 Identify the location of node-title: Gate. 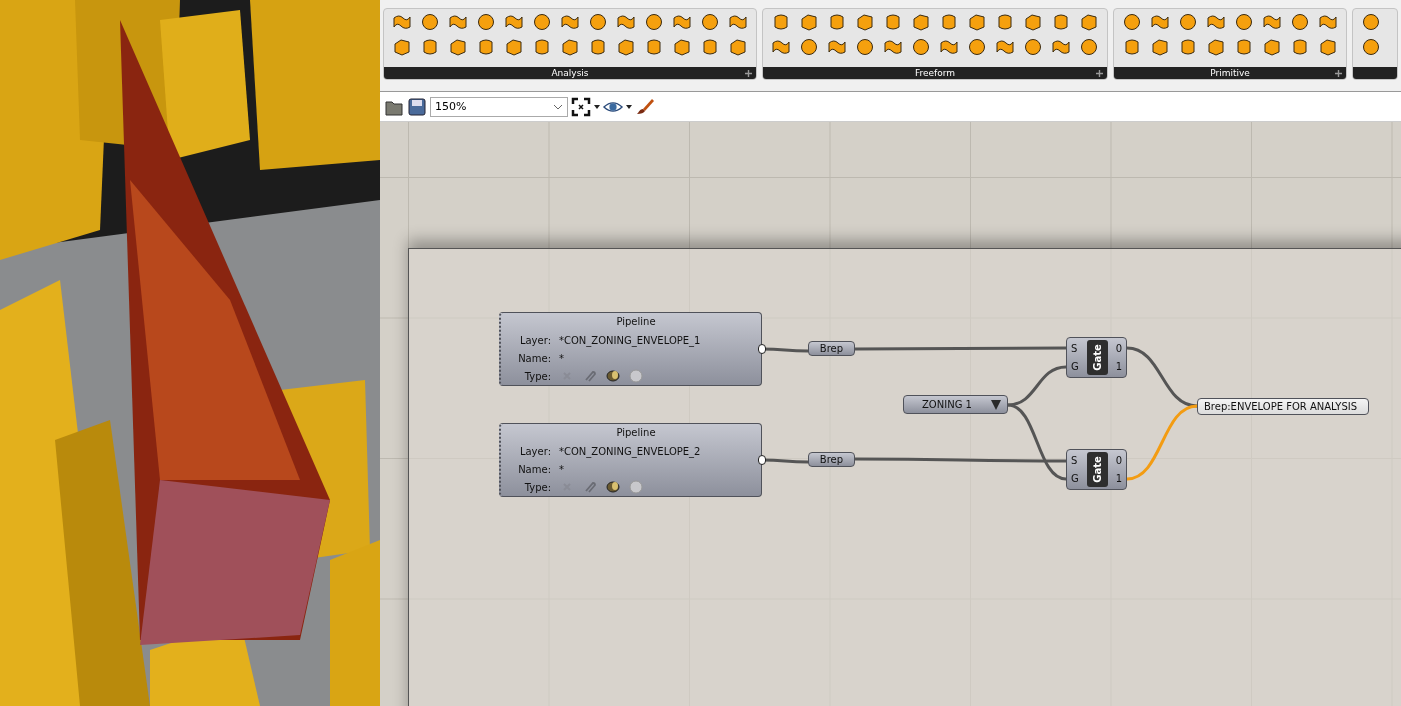
(1097, 469).